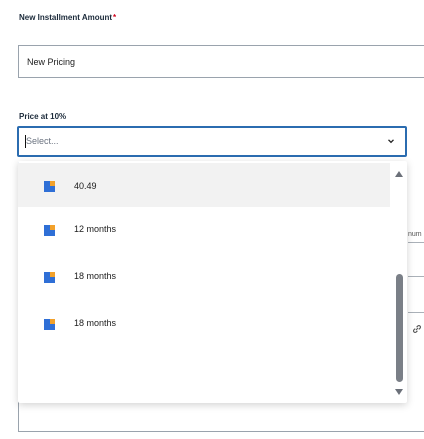 The width and height of the screenshot is (424, 439). I want to click on background-partial-label: num, so click(415, 234).